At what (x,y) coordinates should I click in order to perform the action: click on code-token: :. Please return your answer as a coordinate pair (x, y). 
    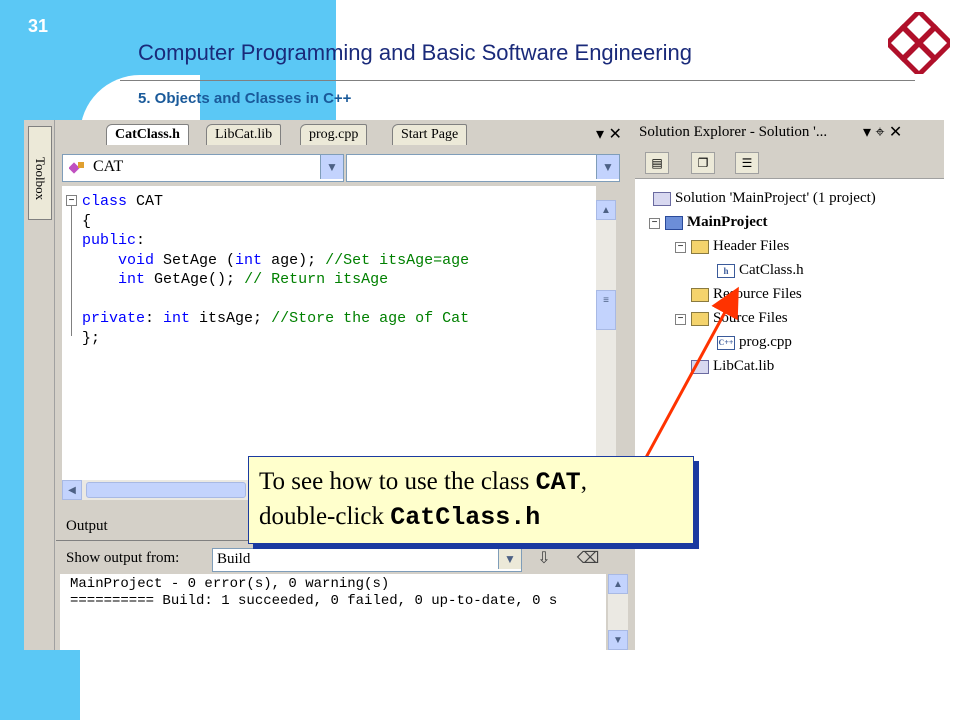
    Looking at the image, I should click on (141, 240).